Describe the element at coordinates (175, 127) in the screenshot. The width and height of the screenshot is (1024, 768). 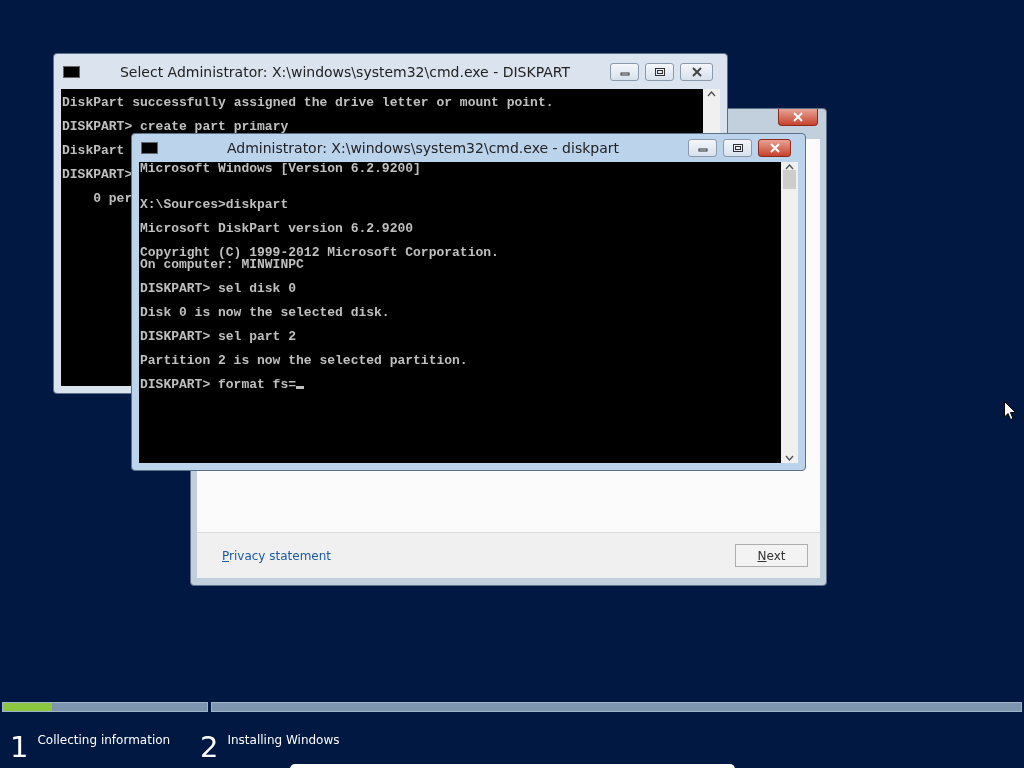
I see `console-line: DISKPART> create part primary` at that location.